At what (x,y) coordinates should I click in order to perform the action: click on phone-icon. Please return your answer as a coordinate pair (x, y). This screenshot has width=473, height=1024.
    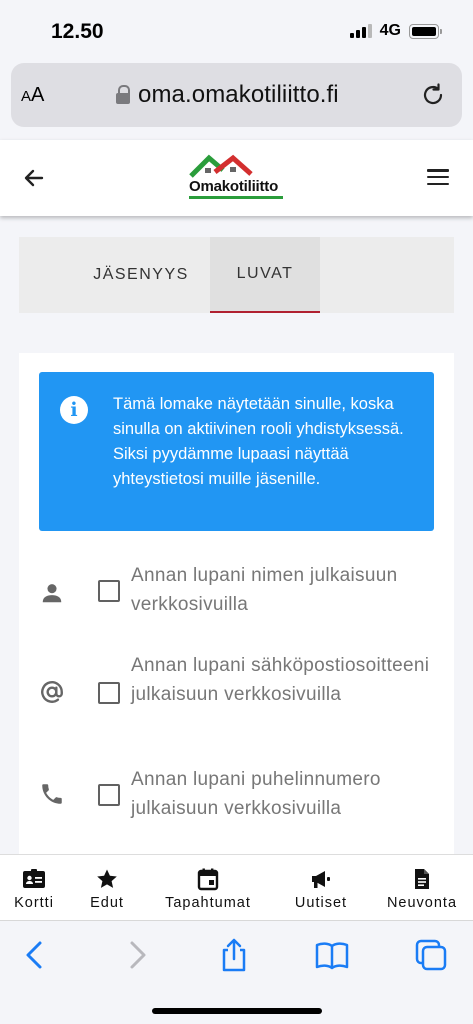
    Looking at the image, I should click on (52, 794).